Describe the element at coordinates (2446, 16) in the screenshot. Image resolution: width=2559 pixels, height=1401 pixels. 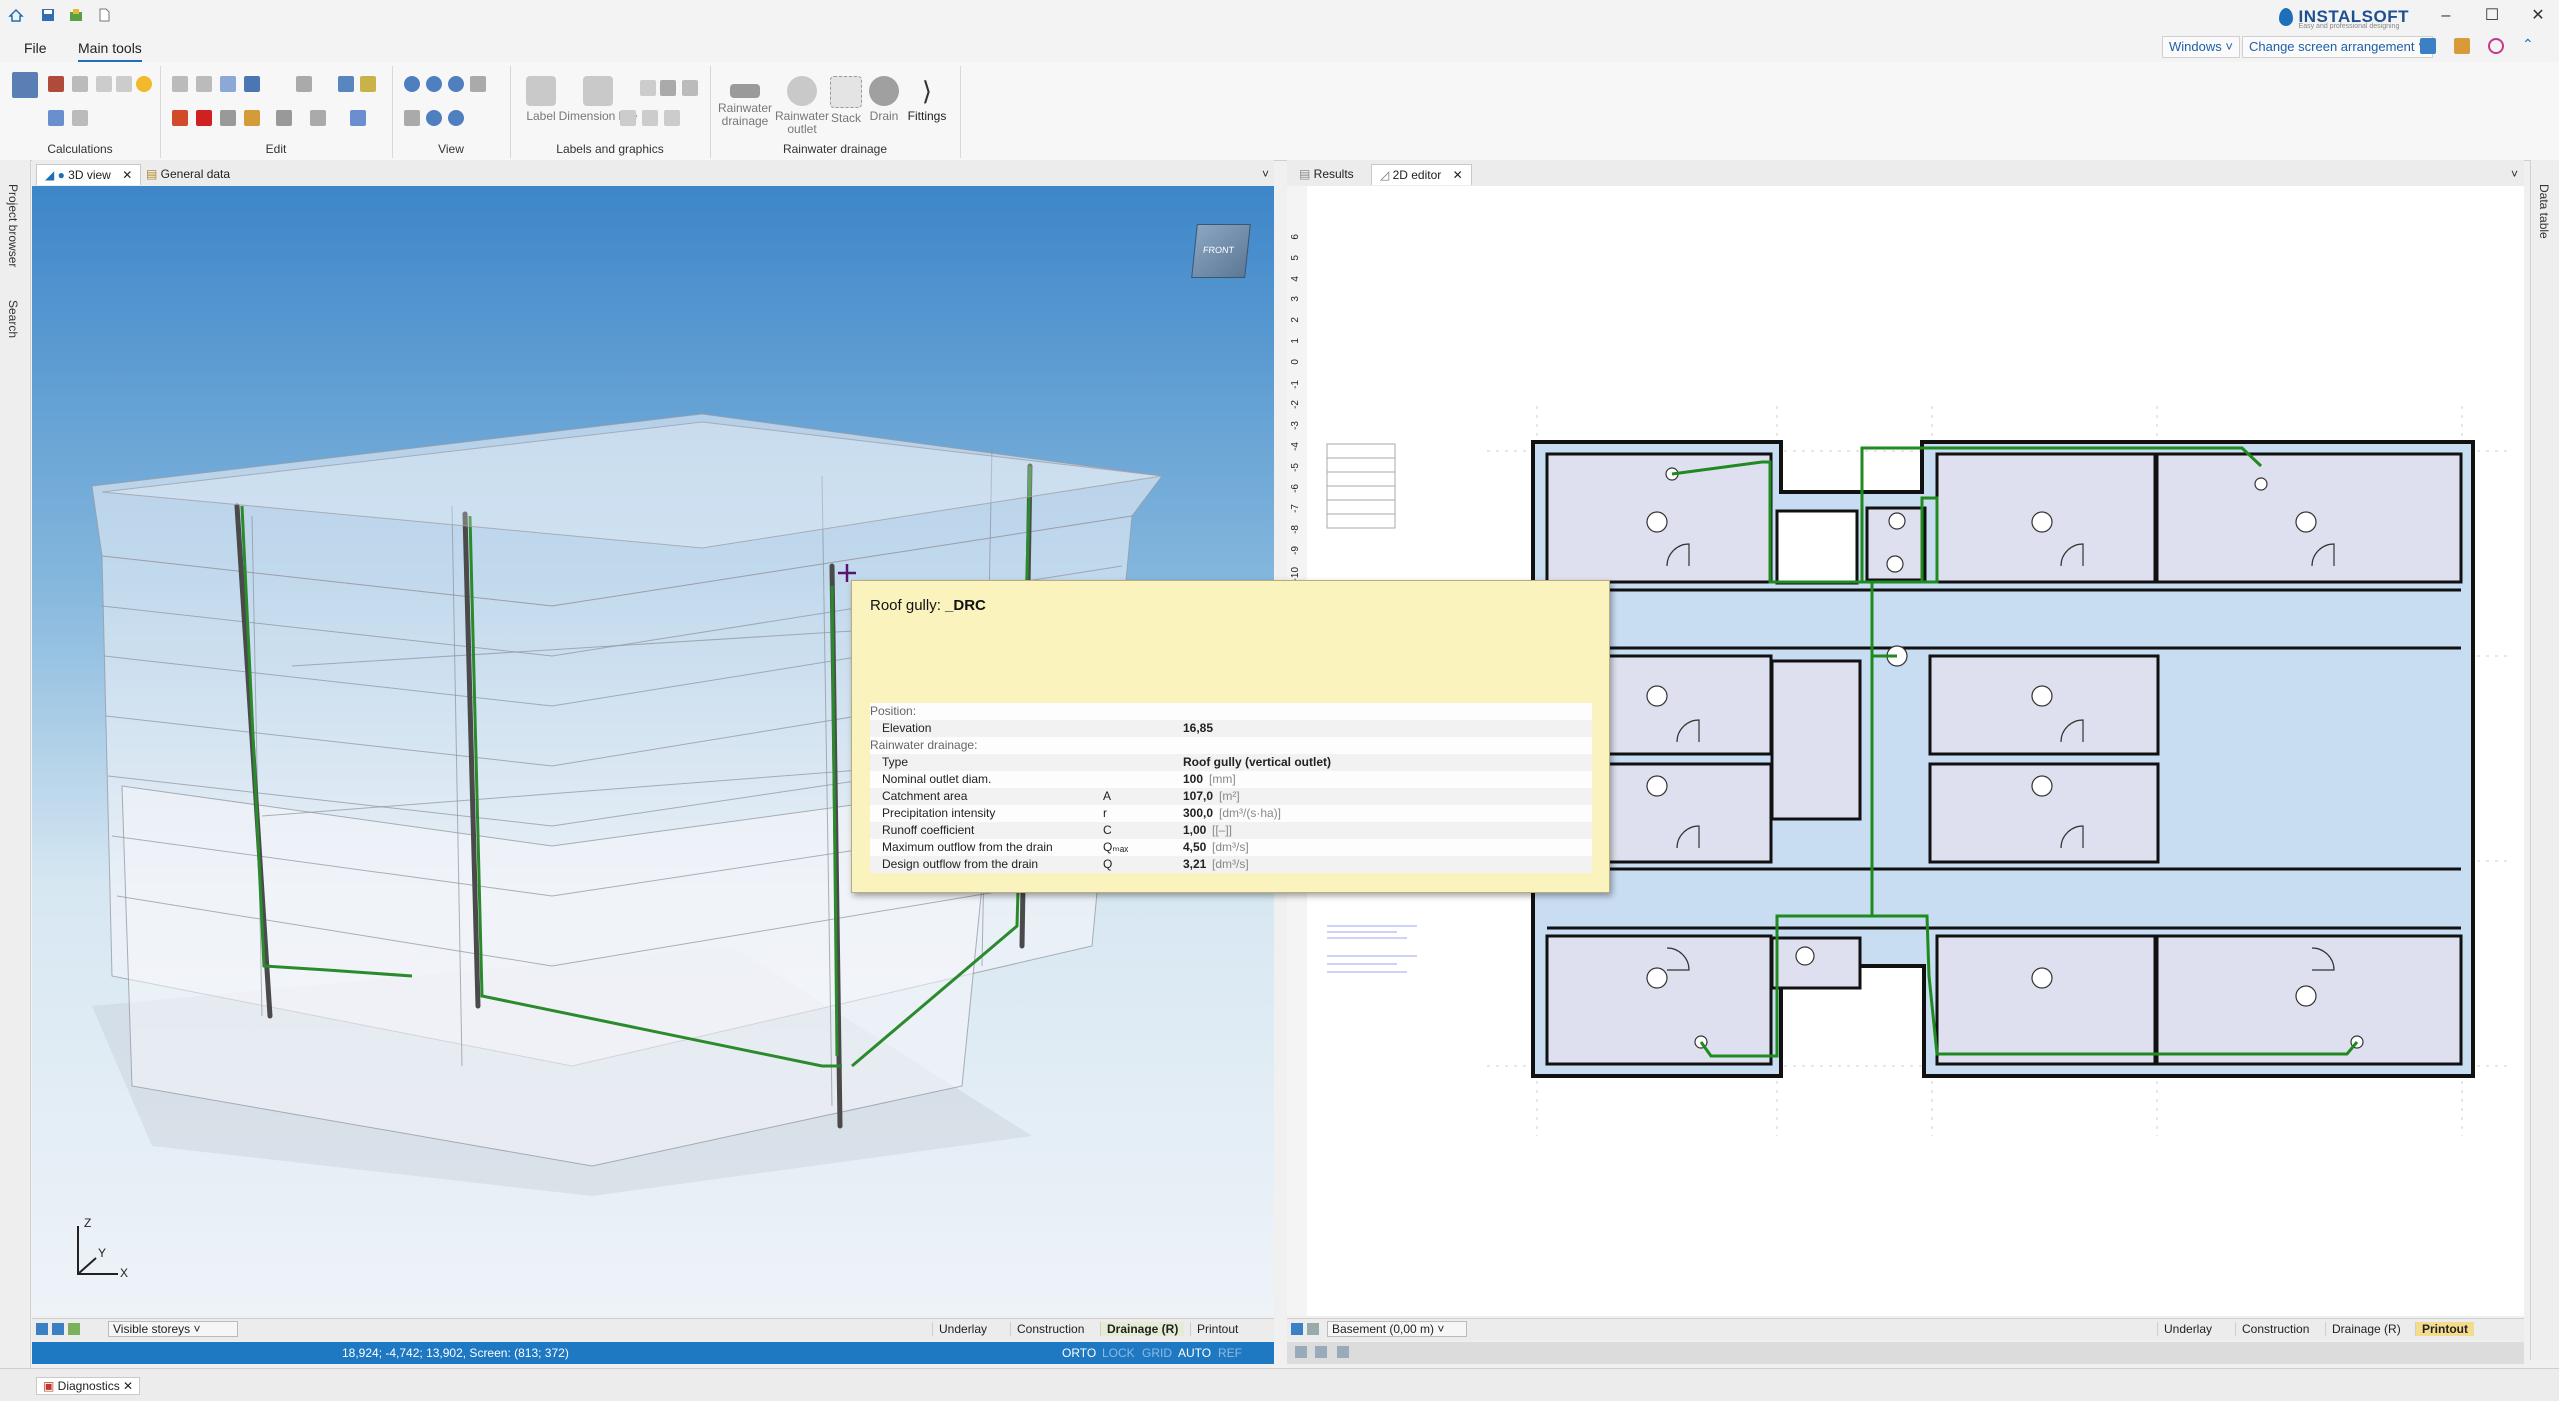
I see `minimize-icon: –` at that location.